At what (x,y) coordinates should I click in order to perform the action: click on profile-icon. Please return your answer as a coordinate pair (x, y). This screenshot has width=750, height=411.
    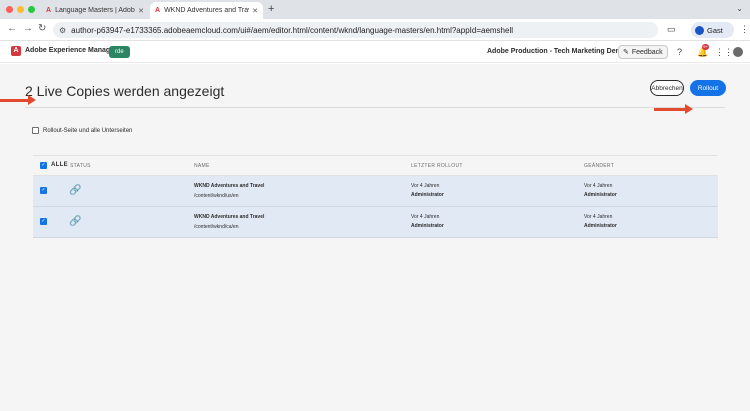
    Looking at the image, I should click on (699, 30).